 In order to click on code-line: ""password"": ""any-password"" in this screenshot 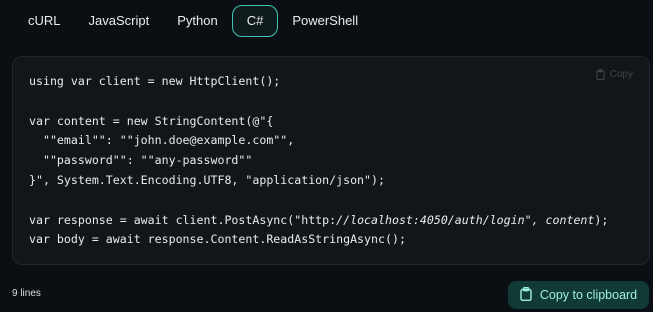, I will do `click(141, 160)`.